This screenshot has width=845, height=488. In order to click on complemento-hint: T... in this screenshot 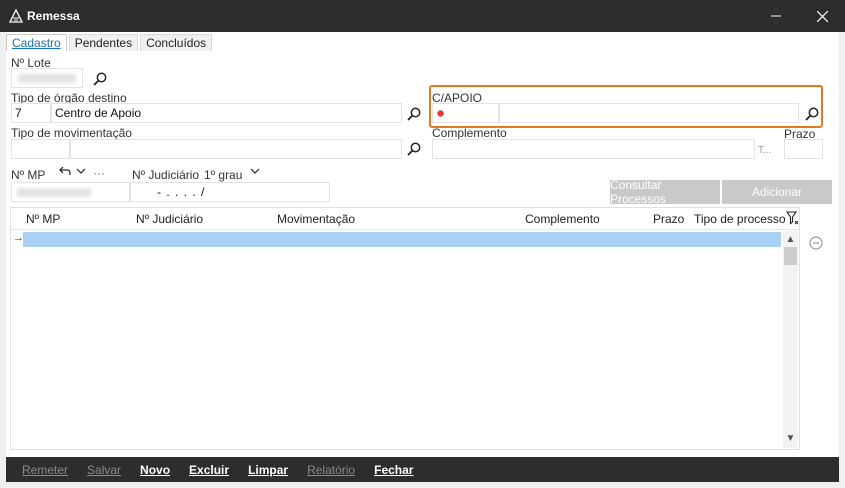, I will do `click(765, 150)`.